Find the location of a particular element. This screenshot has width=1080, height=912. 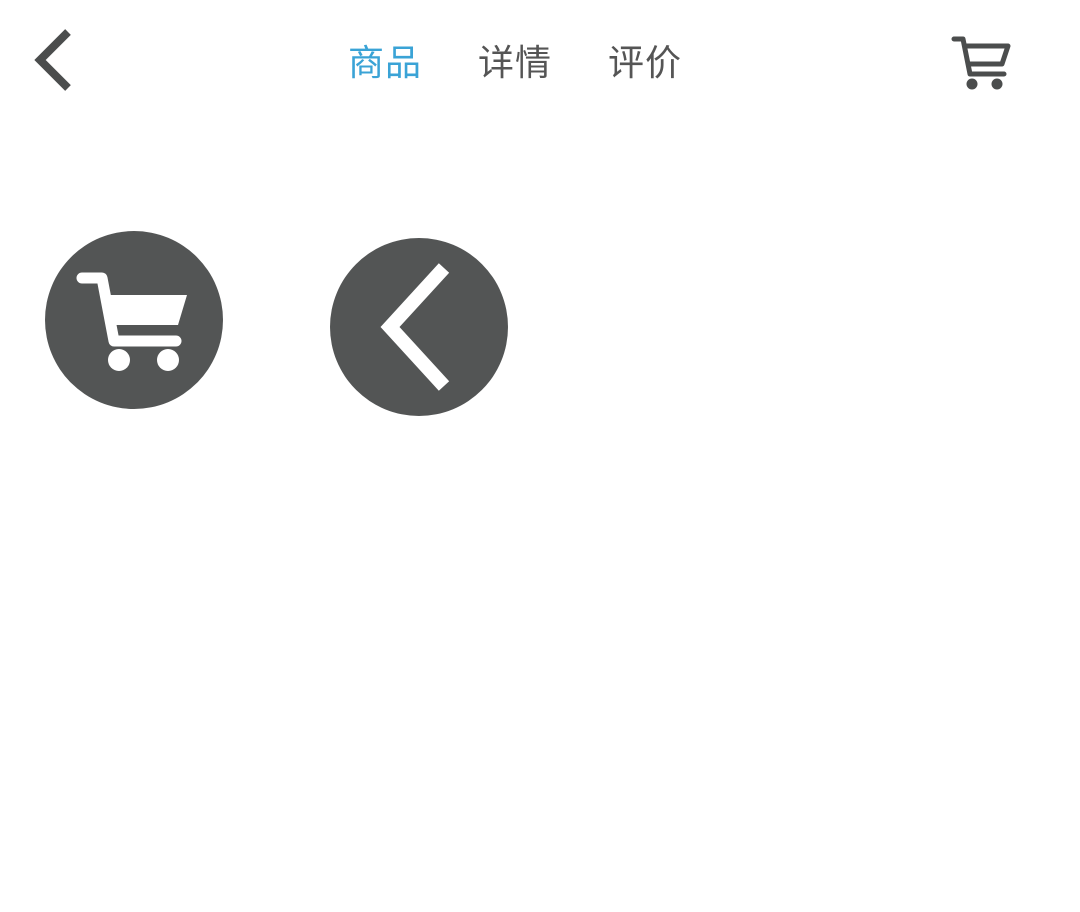

tab-details: 详情 is located at coordinates (515, 64).